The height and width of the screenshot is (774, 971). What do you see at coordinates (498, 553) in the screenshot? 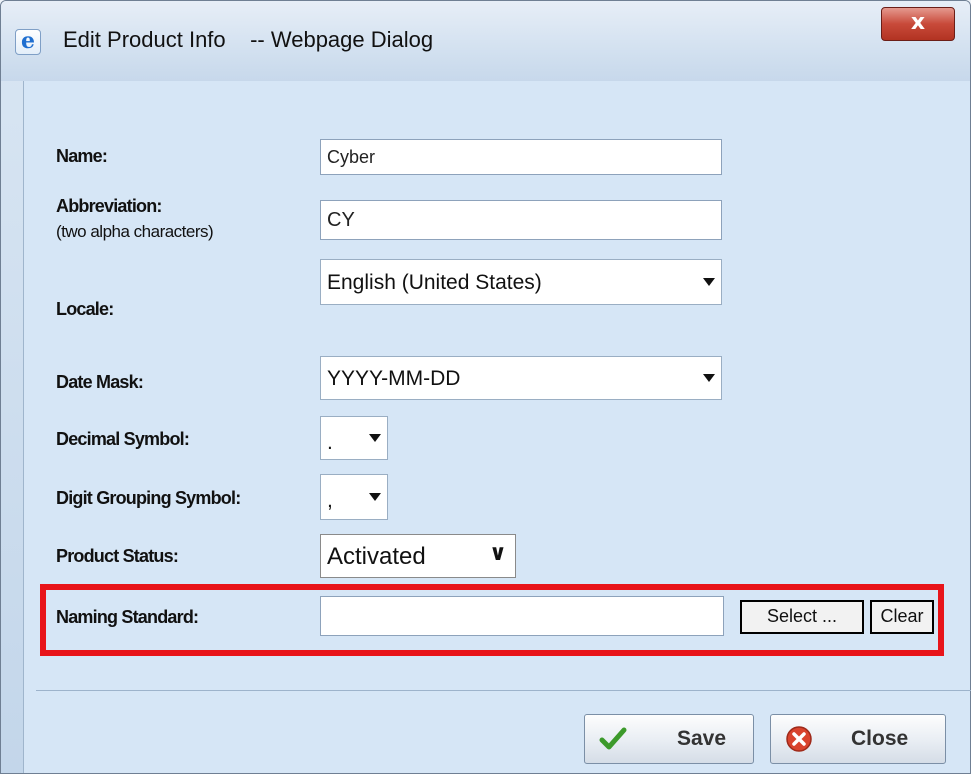
I see `chevron-down-icon: ∨` at bounding box center [498, 553].